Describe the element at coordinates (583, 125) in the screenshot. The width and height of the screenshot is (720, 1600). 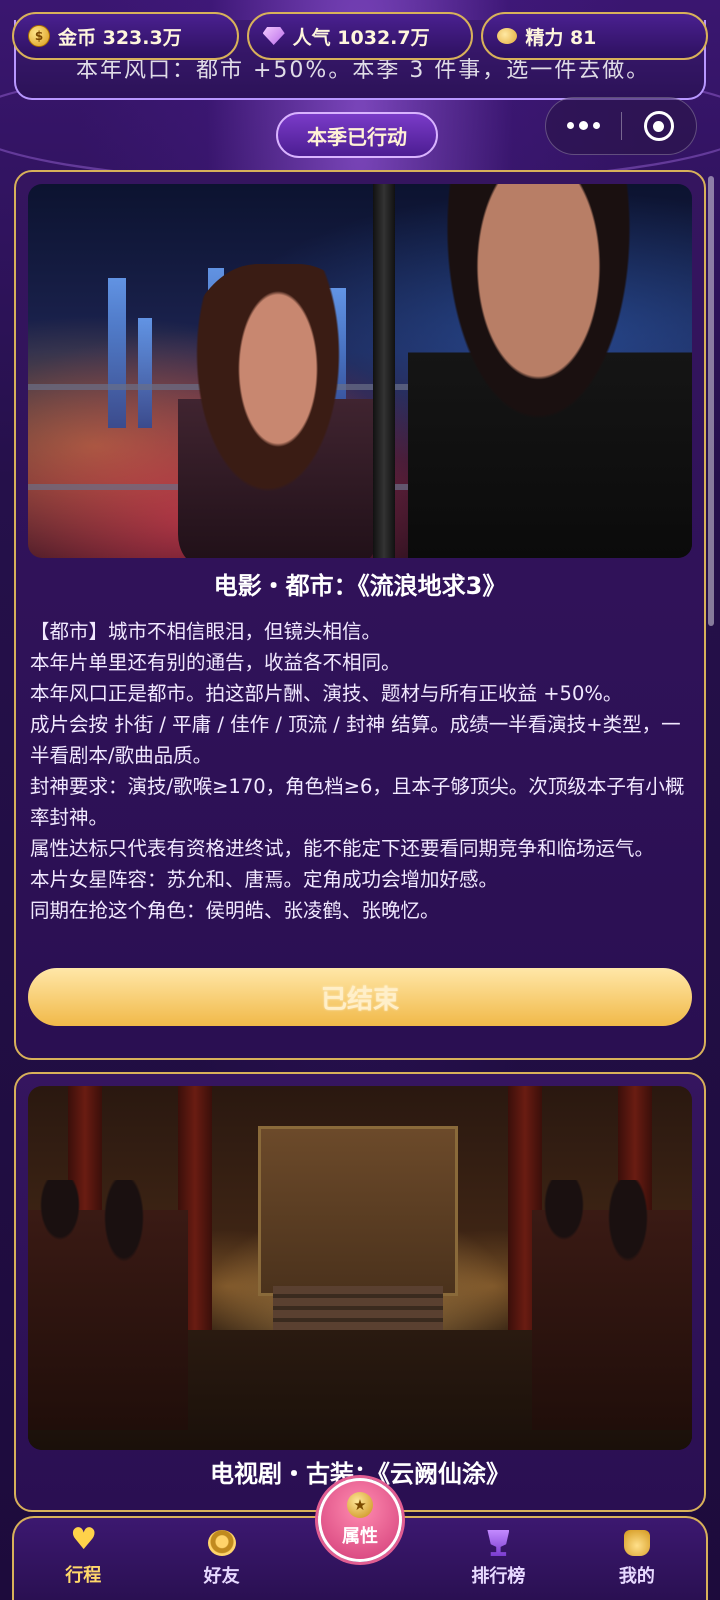
I see `more-options-button` at that location.